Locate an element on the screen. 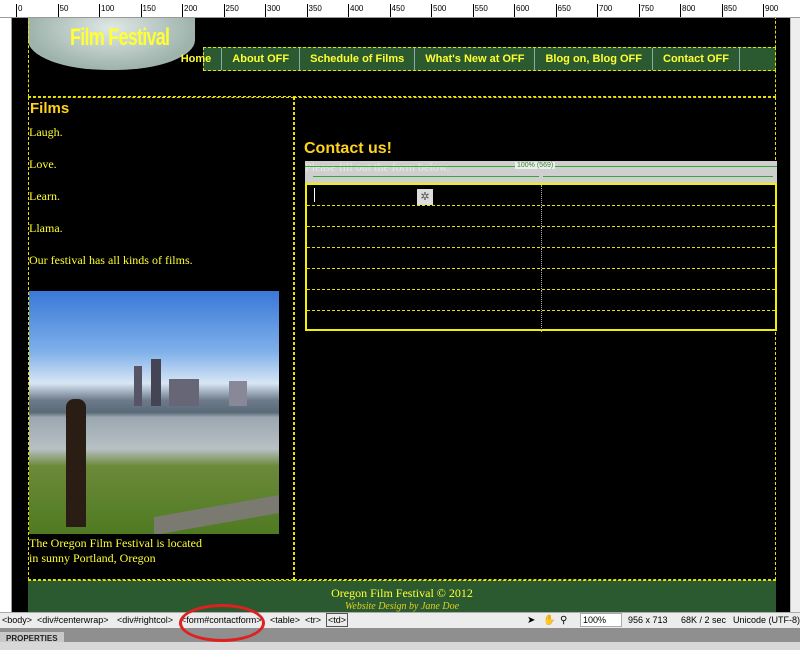 This screenshot has height=650, width=800. films-heading: Films is located at coordinates (50, 108).